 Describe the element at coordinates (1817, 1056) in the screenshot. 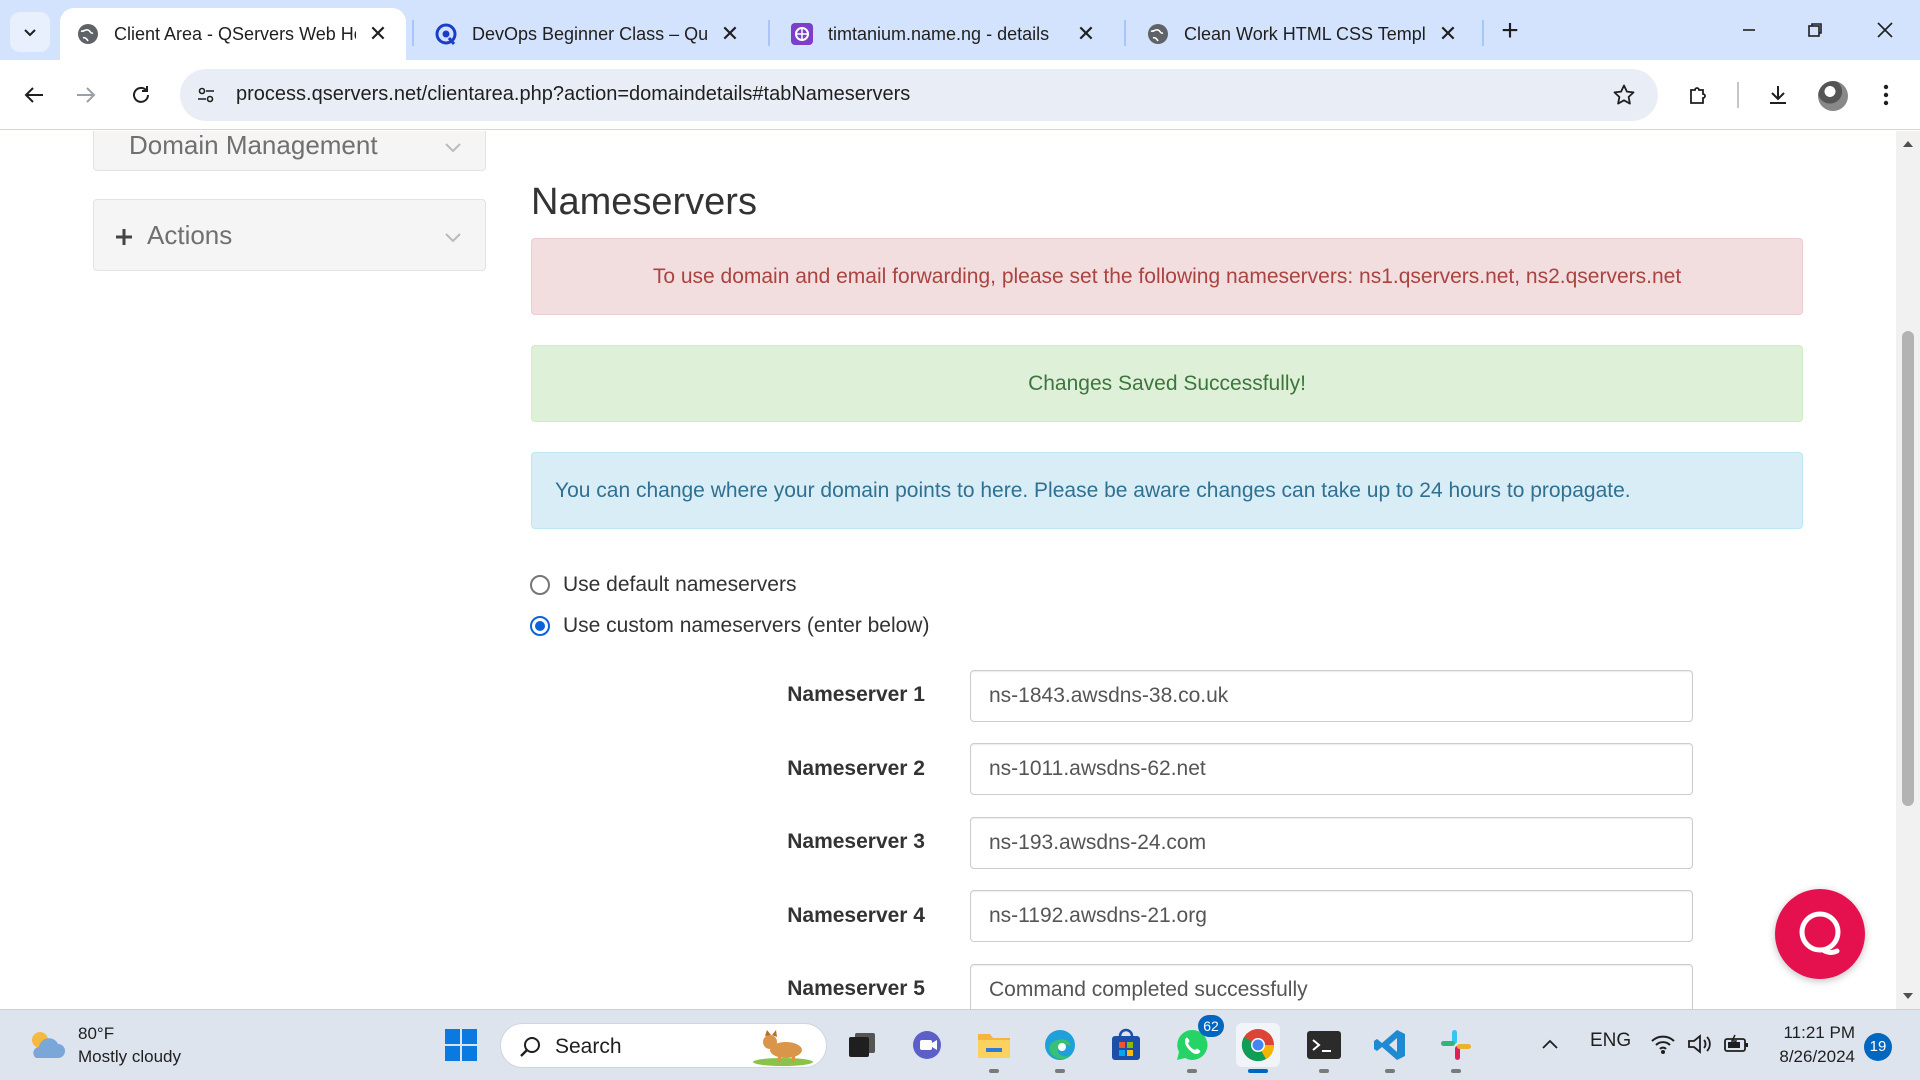

I see `clock-date: 8/26/2024` at that location.